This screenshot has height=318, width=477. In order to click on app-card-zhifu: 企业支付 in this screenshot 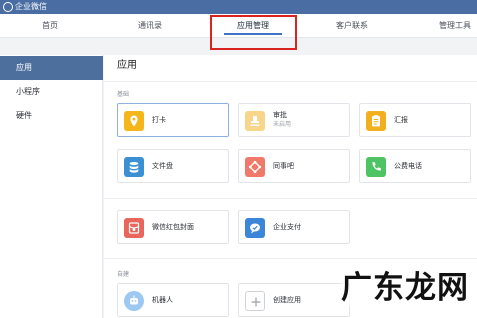, I will do `click(294, 227)`.